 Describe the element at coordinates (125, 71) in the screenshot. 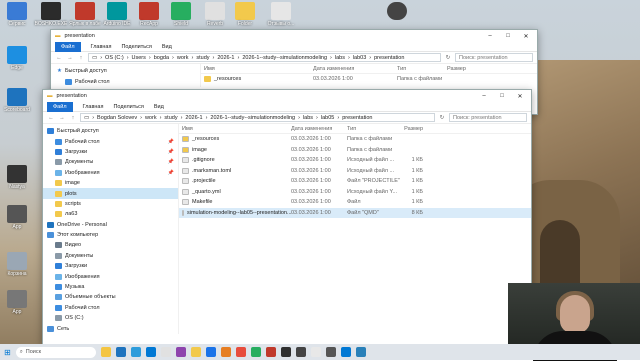

I see `sidebar-item-quick-access: ★ Быстрый доступ` at that location.